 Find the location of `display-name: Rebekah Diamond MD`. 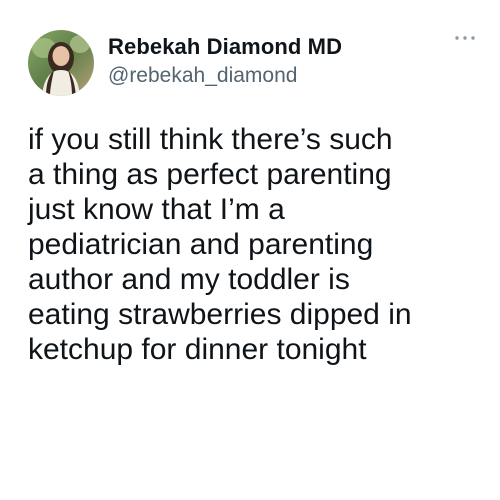

display-name: Rebekah Diamond MD is located at coordinates (225, 47).